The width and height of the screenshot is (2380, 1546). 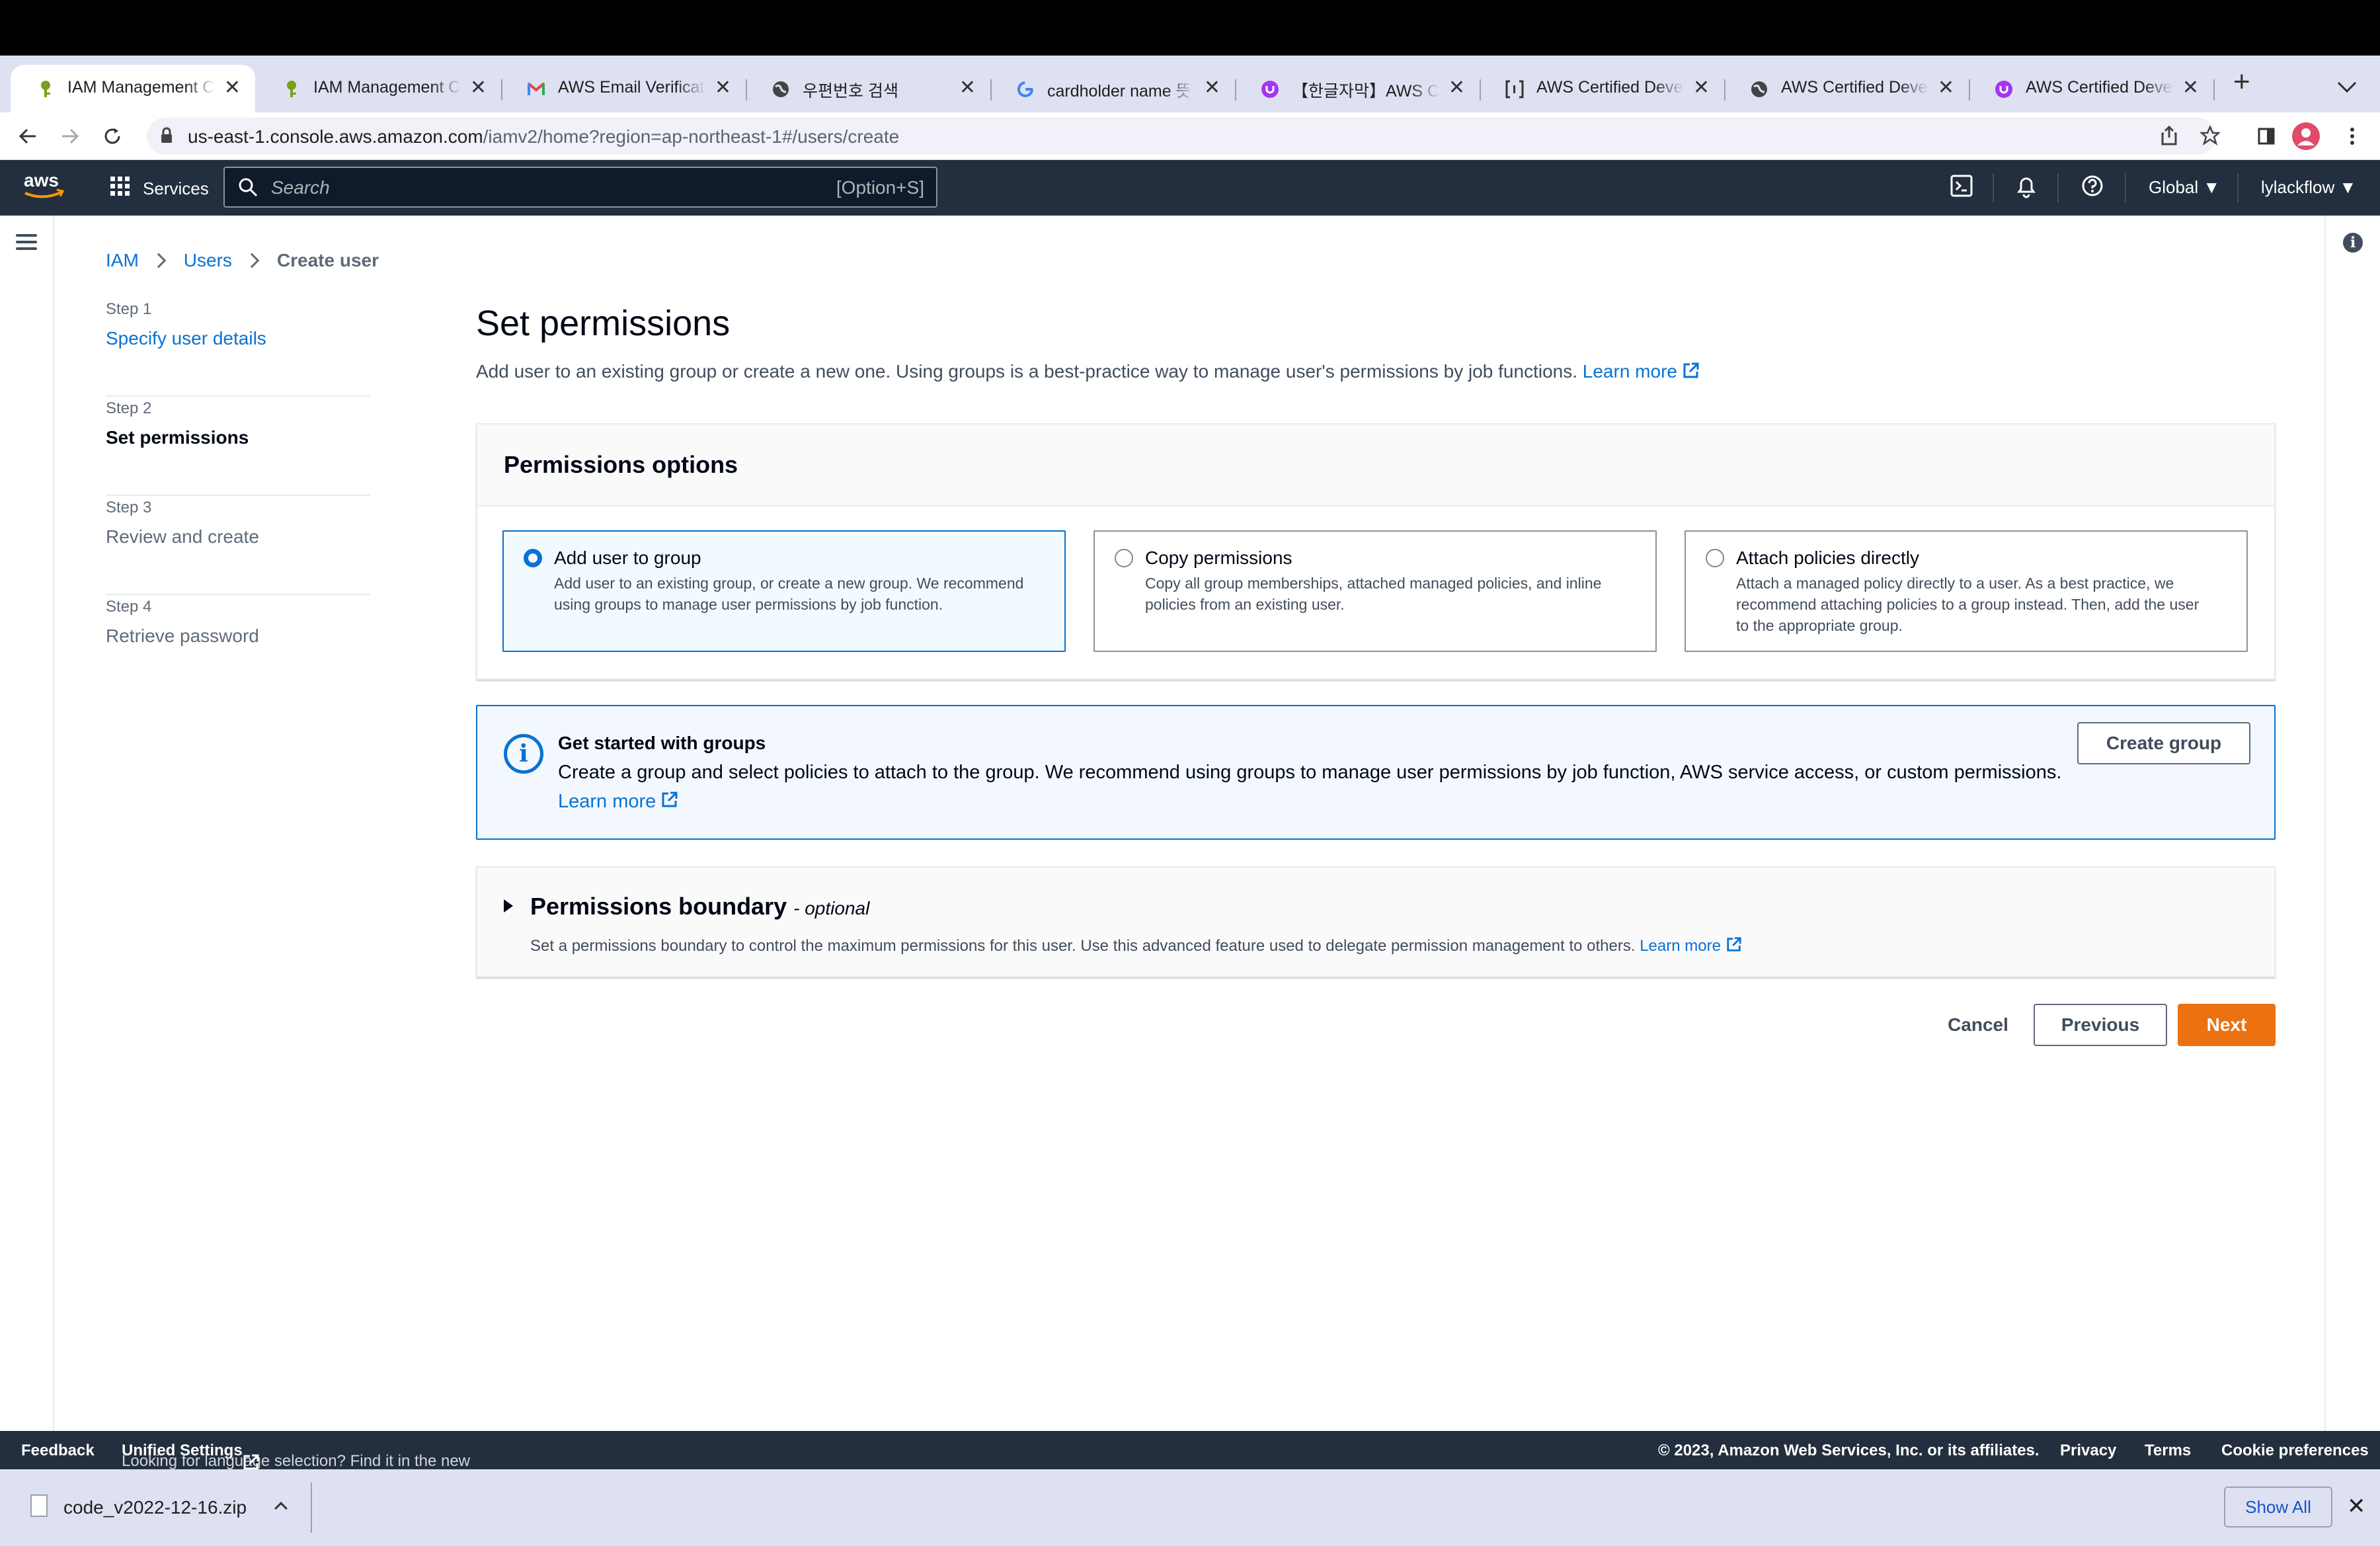 What do you see at coordinates (2214, 90) in the screenshot?
I see `tab-separator` at bounding box center [2214, 90].